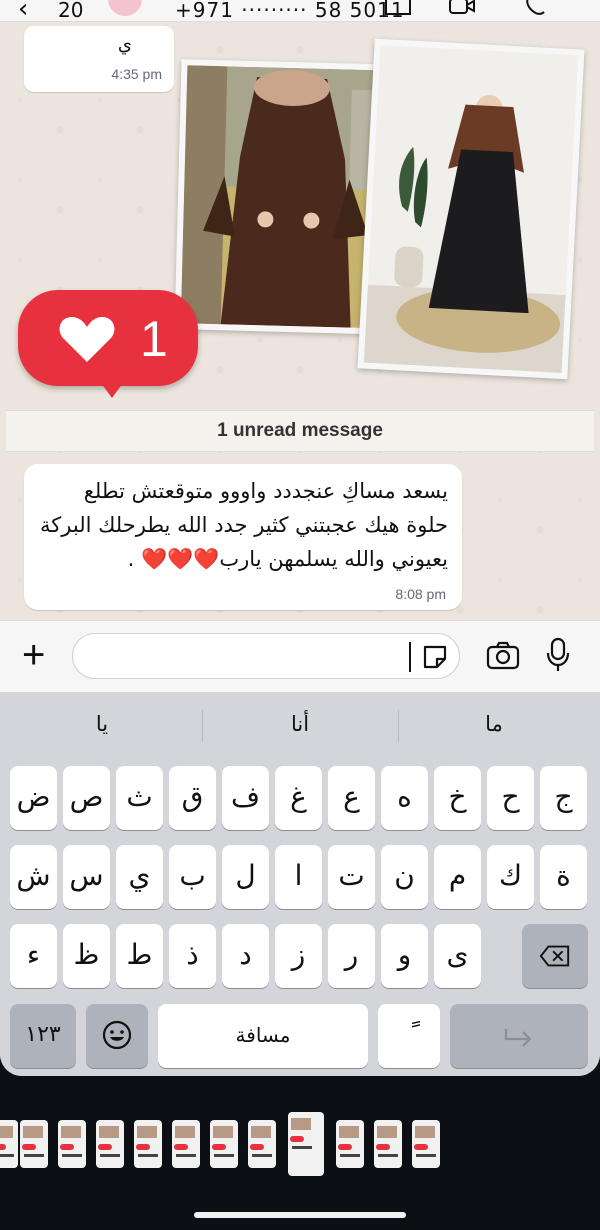 This screenshot has height=1230, width=600. What do you see at coordinates (290, 11) in the screenshot?
I see `contact-phone: +971 ········· 58 5011` at bounding box center [290, 11].